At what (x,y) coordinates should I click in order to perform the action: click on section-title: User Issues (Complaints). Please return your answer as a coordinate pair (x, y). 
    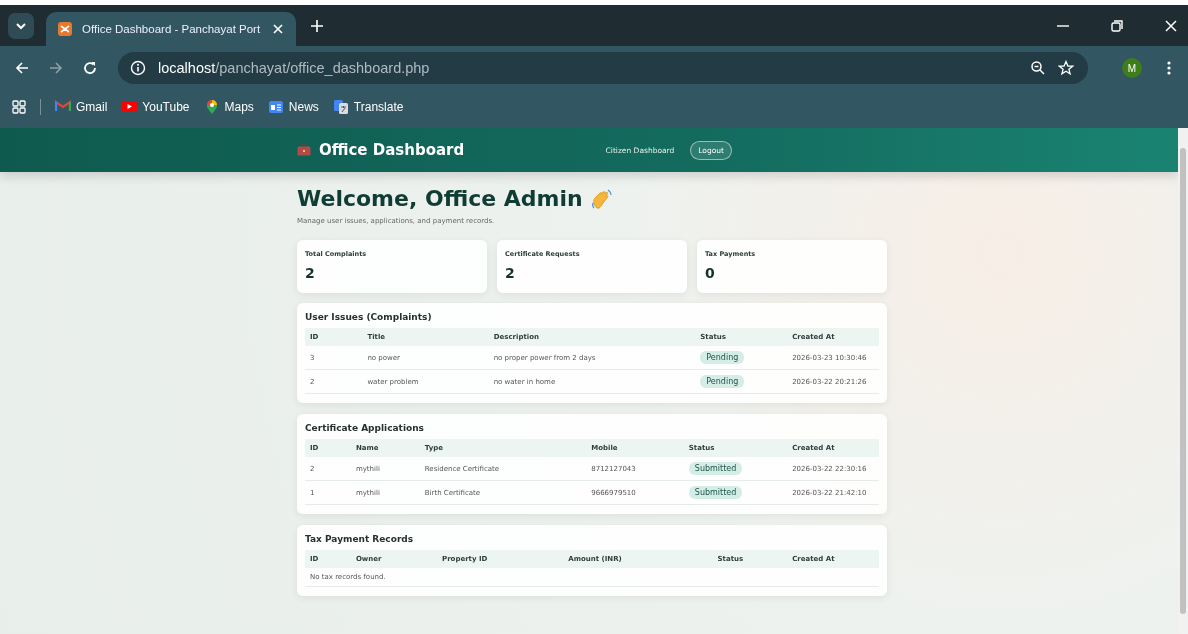
    Looking at the image, I should click on (369, 317).